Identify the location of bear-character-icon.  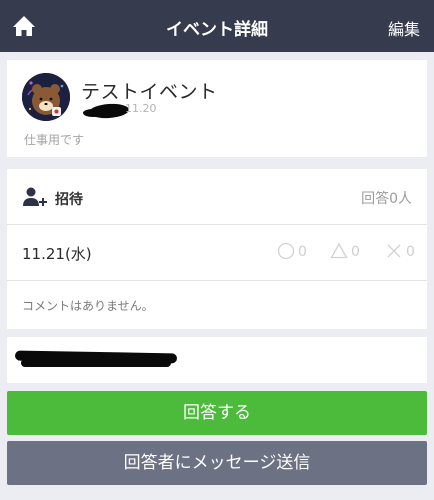
(46, 97).